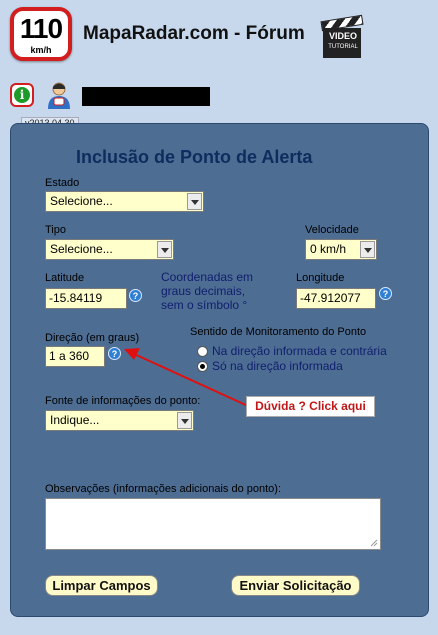 The image size is (438, 635). Describe the element at coordinates (213, 524) in the screenshot. I see `observacoes-textarea` at that location.